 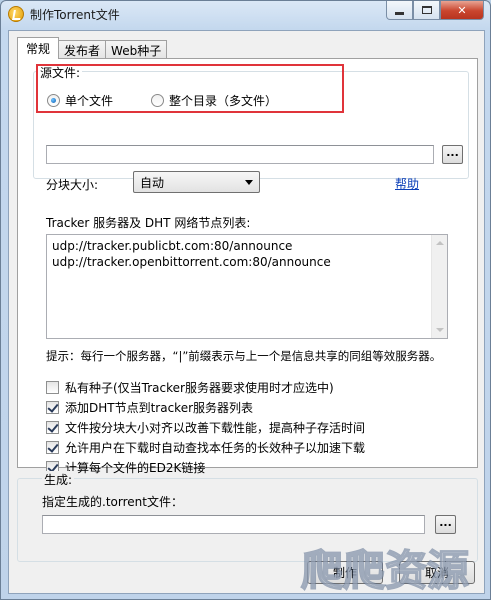 I want to click on watermark-logo: 爬爬资源, so click(x=385, y=570).